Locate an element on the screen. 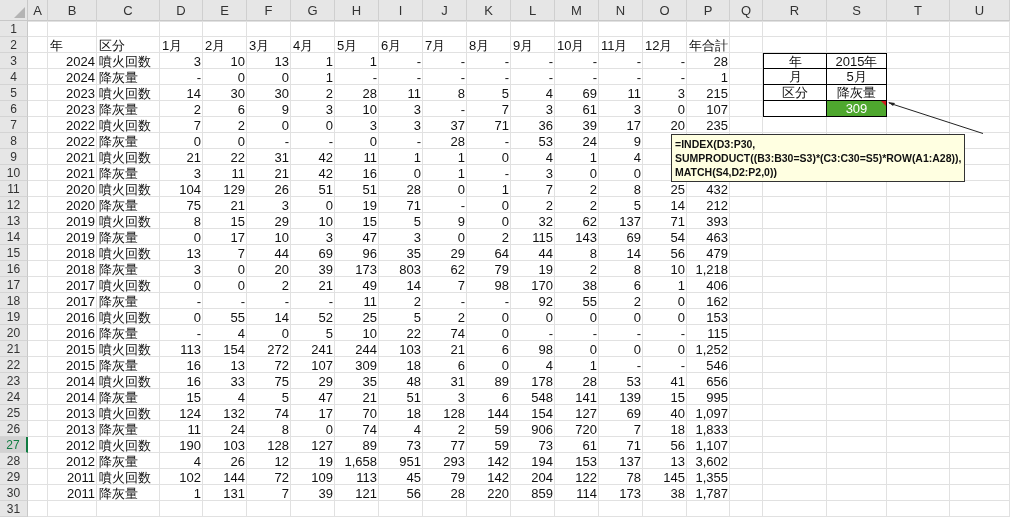 The width and height of the screenshot is (1010, 517). column-header: J is located at coordinates (445, 10).